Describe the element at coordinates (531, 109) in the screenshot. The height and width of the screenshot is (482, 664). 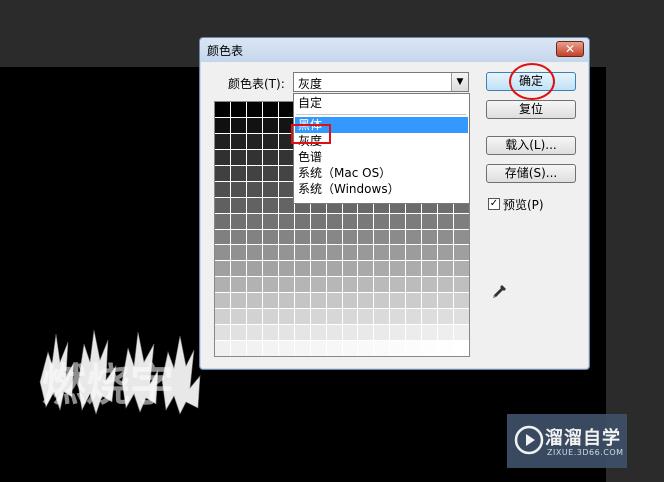
I see `reset-button: 复位` at that location.